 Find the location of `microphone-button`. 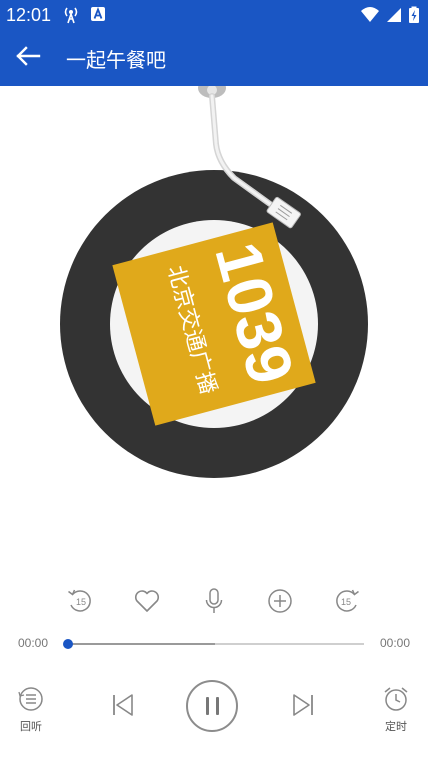

microphone-button is located at coordinates (214, 603).